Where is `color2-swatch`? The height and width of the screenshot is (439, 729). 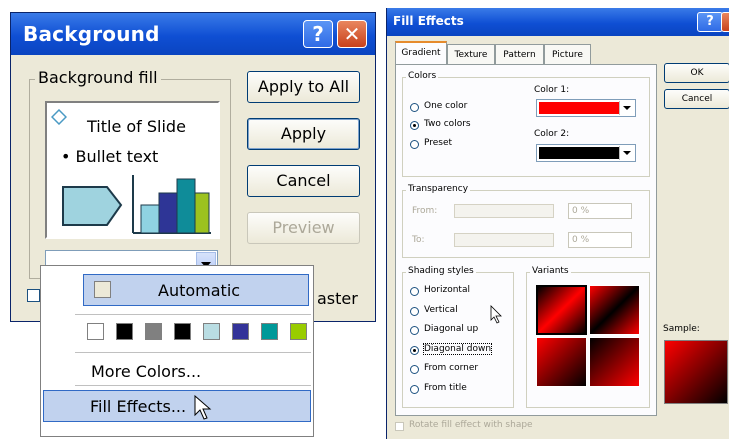
color2-swatch is located at coordinates (579, 153).